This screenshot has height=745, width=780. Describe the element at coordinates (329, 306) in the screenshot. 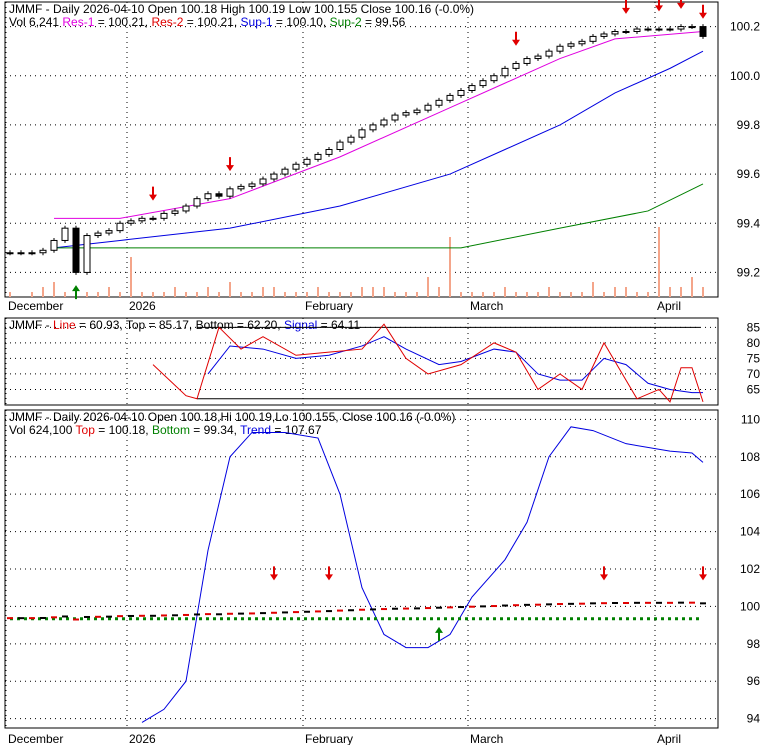

I see `x-tick-label: February` at that location.